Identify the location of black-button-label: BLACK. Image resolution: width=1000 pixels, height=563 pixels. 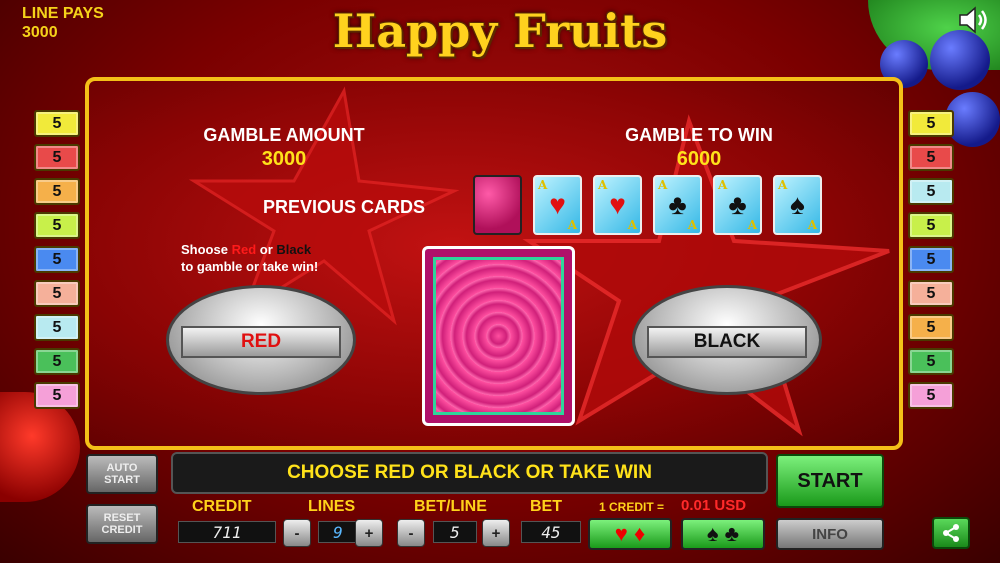
(727, 342).